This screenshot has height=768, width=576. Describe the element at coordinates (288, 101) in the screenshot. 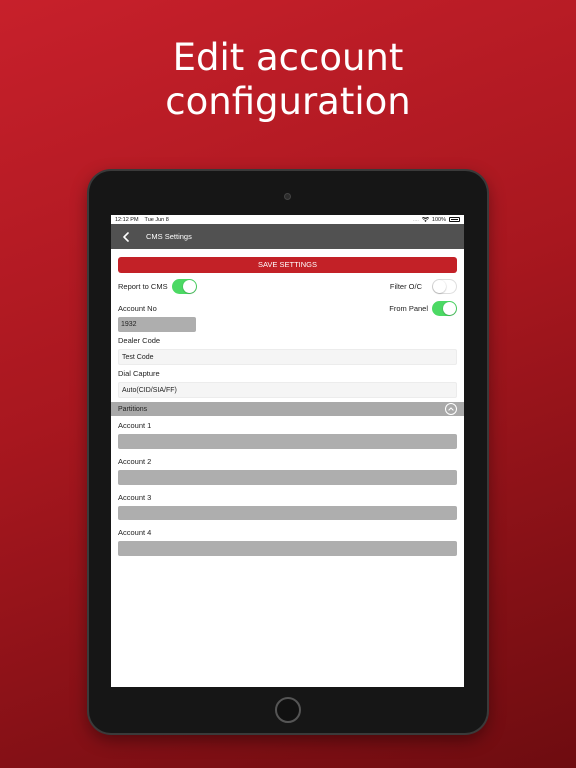

I see `headline-line-2: configuration` at that location.